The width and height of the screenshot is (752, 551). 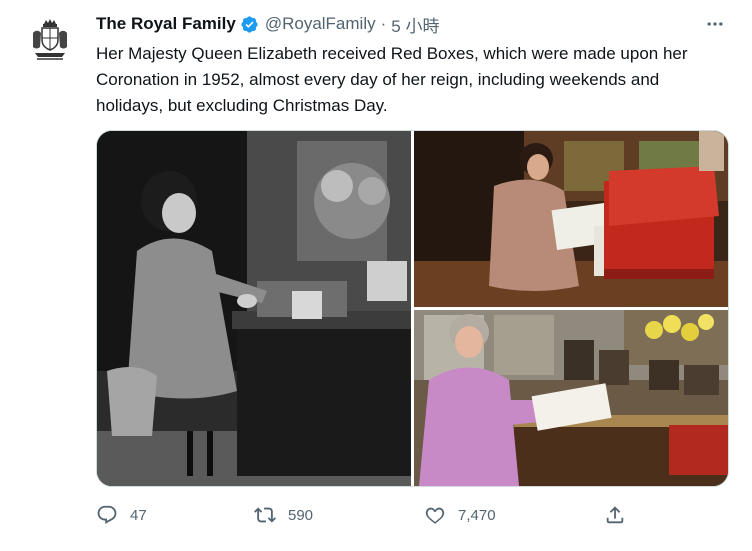 What do you see at coordinates (411, 515) in the screenshot?
I see `tweet-actions: 47 590 7,470` at bounding box center [411, 515].